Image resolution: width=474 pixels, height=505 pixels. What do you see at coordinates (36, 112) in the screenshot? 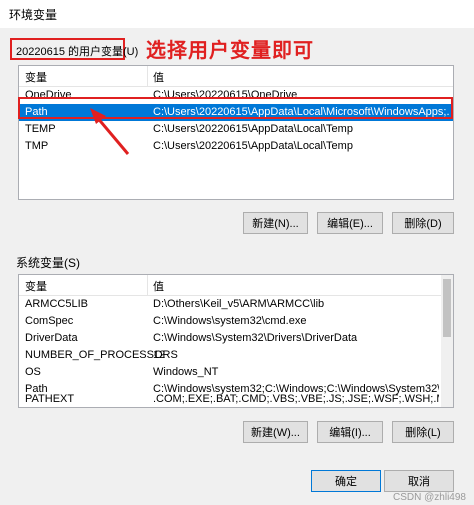
I see `row-name: Path` at bounding box center [36, 112].